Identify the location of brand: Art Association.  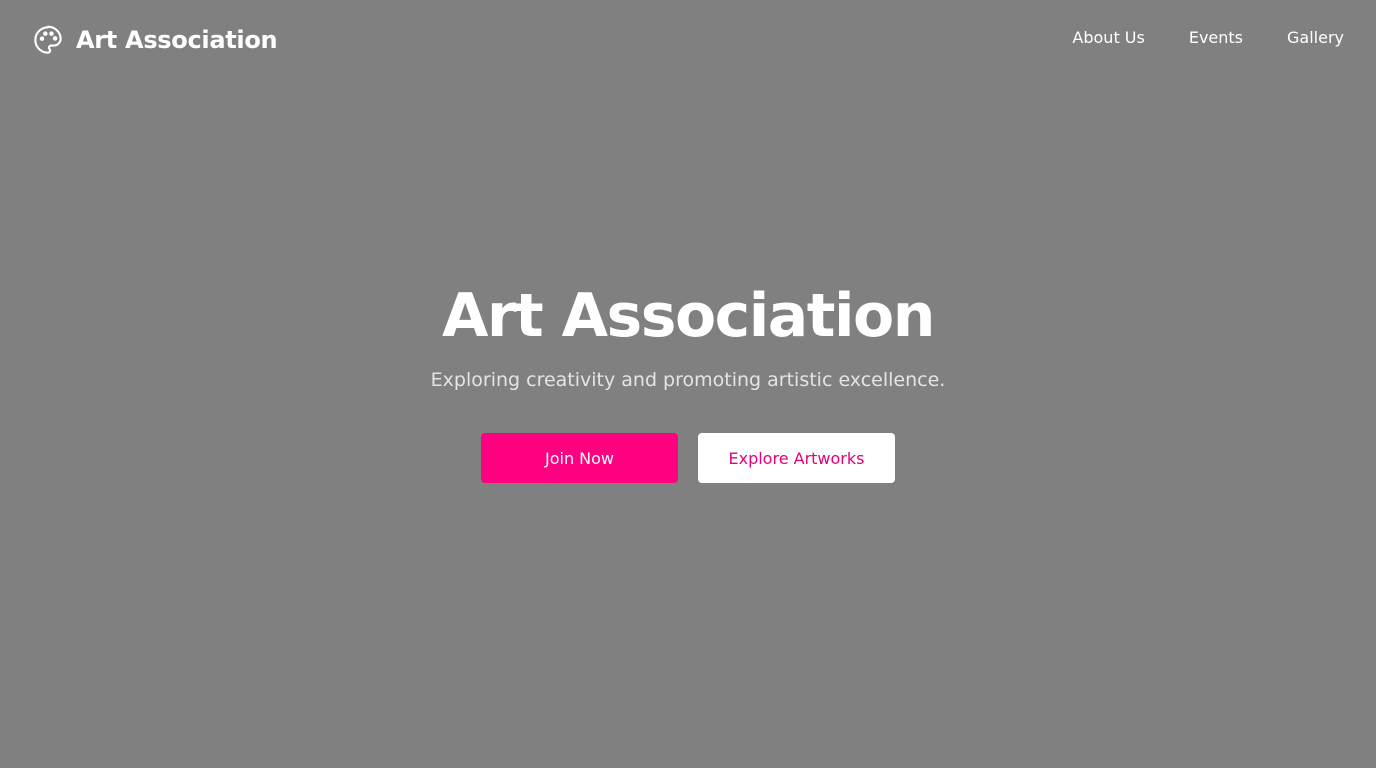
(155, 40).